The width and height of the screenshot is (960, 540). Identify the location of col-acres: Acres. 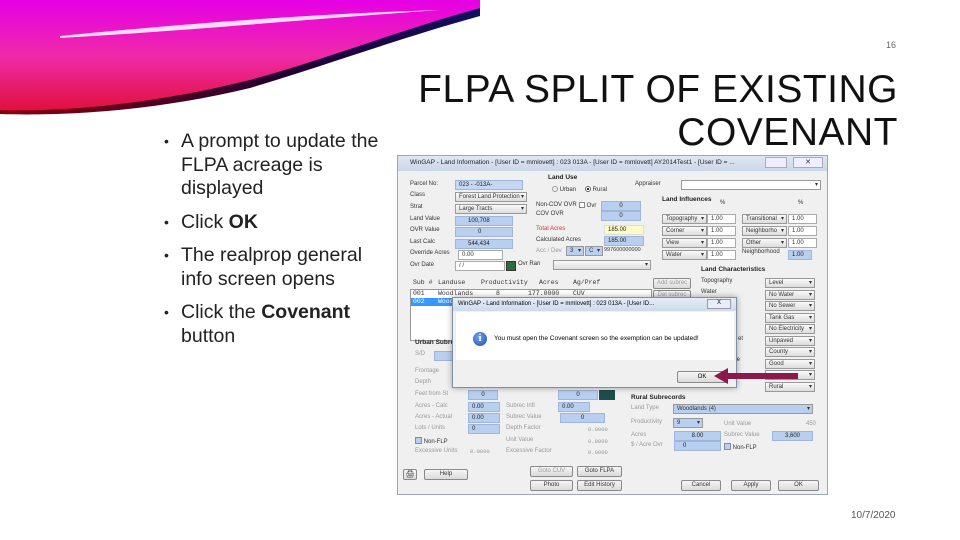
(549, 282).